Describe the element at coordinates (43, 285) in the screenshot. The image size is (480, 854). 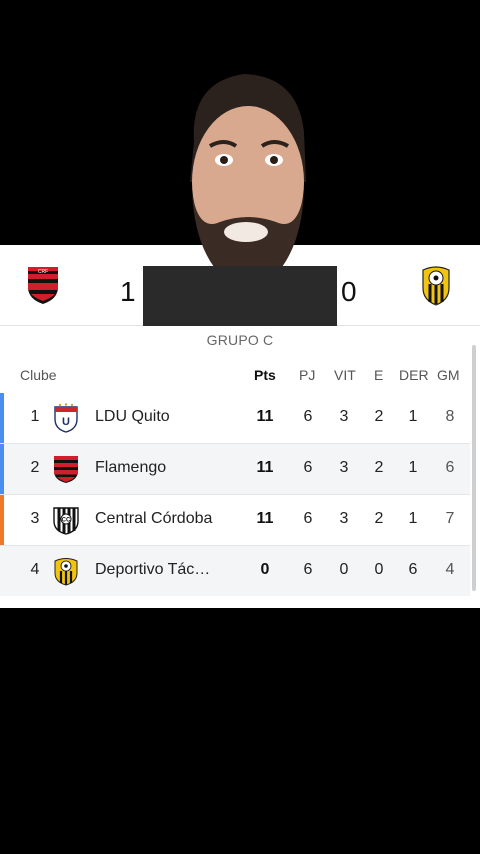
I see `flamengo-crest-icon: CRF` at that location.